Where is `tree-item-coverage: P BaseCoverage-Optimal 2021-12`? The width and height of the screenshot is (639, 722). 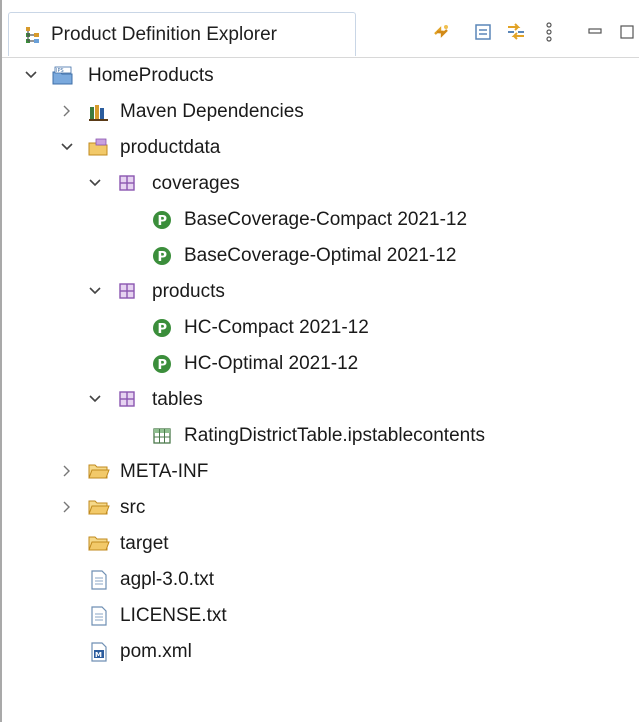 tree-item-coverage: P BaseCoverage-Optimal 2021-12 is located at coordinates (312, 256).